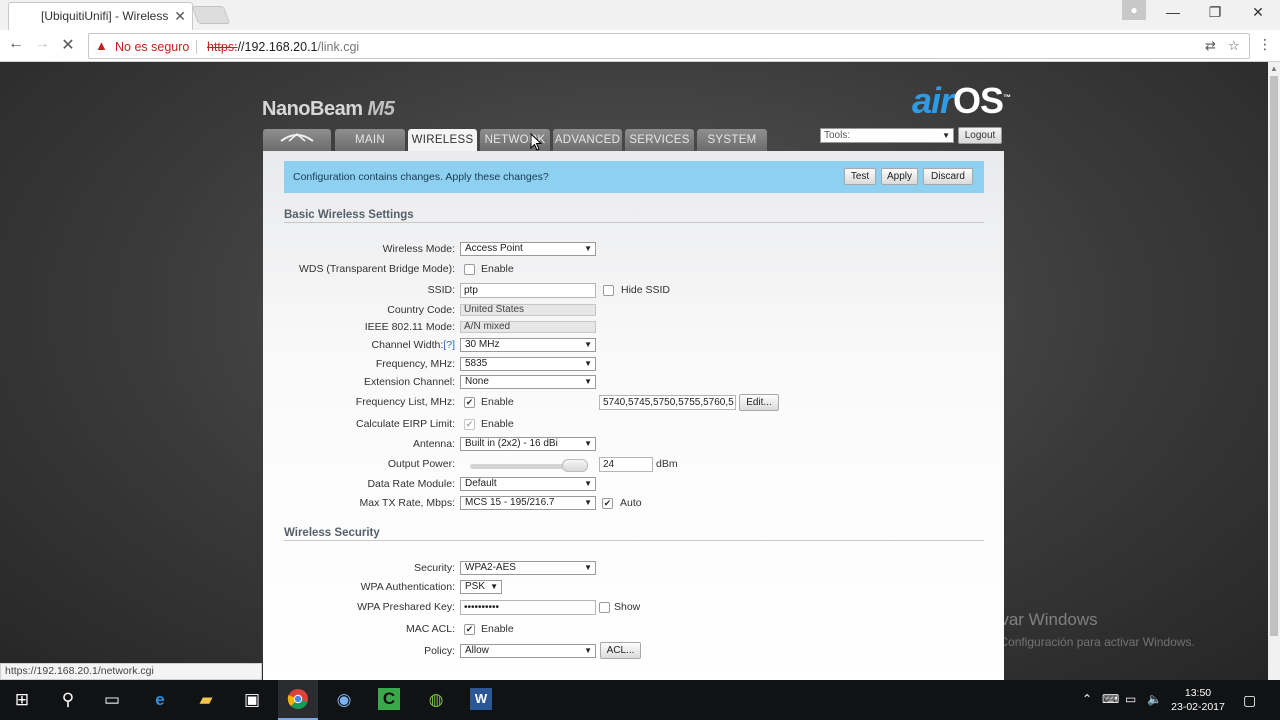 The image size is (1280, 720). I want to click on file-explorer-icon: ▰, so click(206, 700).